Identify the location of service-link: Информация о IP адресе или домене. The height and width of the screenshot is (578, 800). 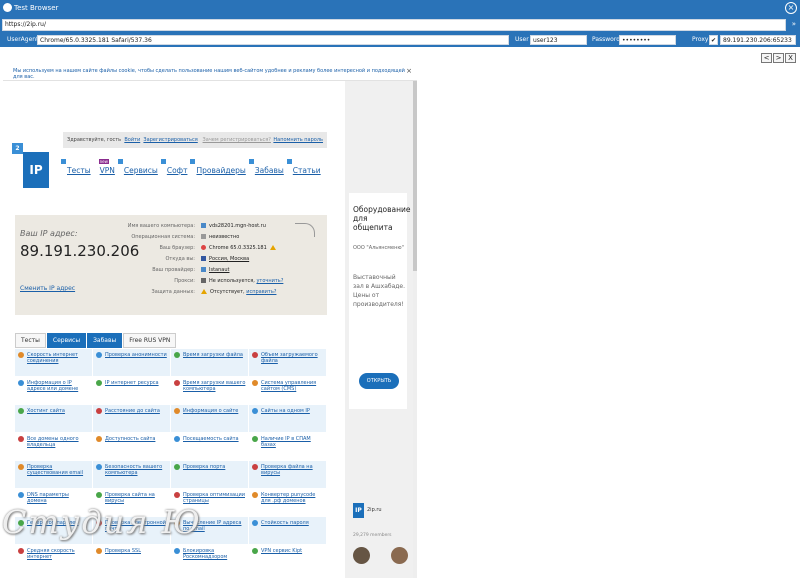
(54, 390).